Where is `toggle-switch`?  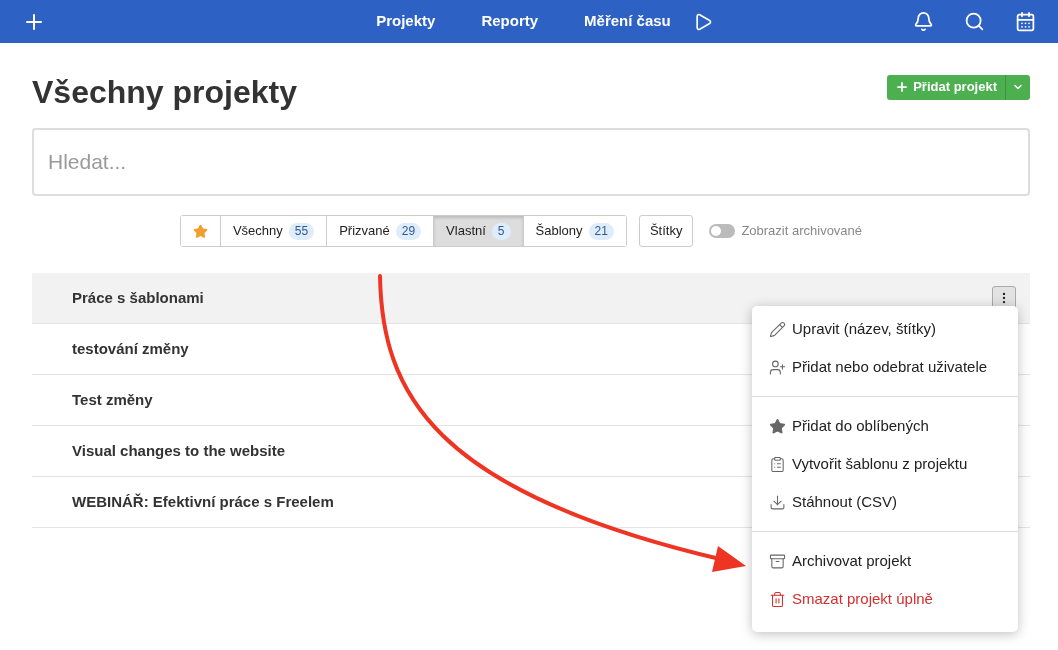 toggle-switch is located at coordinates (722, 231).